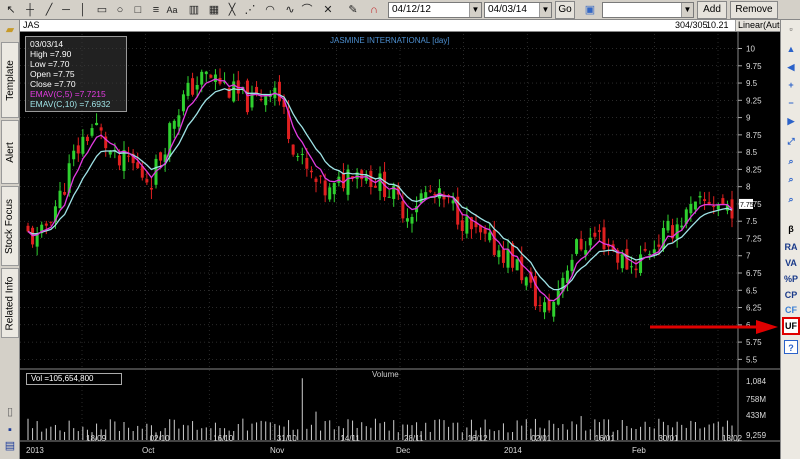 This screenshot has width=800, height=459. I want to click on refresh-icon: ▣, so click(590, 10).